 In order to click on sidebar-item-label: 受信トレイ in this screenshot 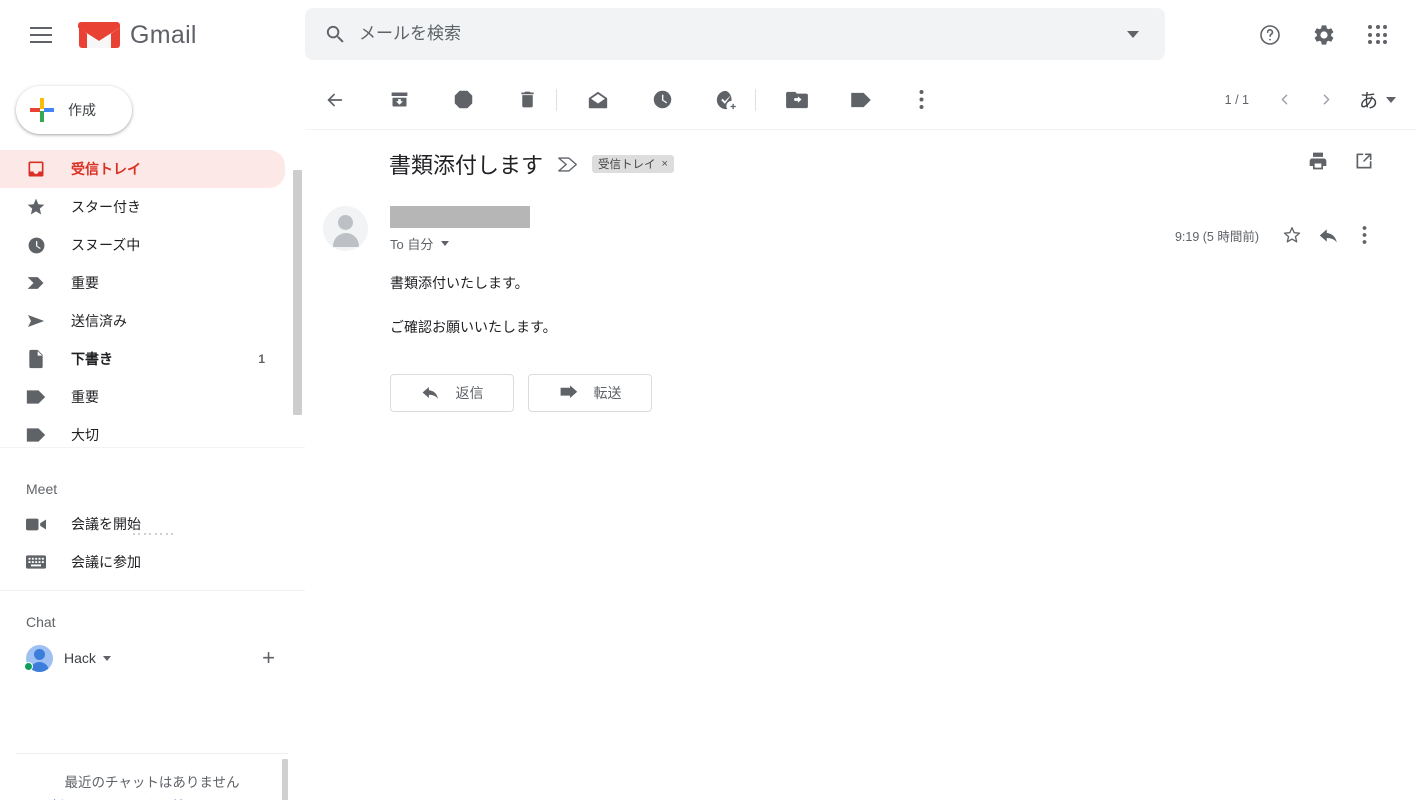, I will do `click(106, 169)`.